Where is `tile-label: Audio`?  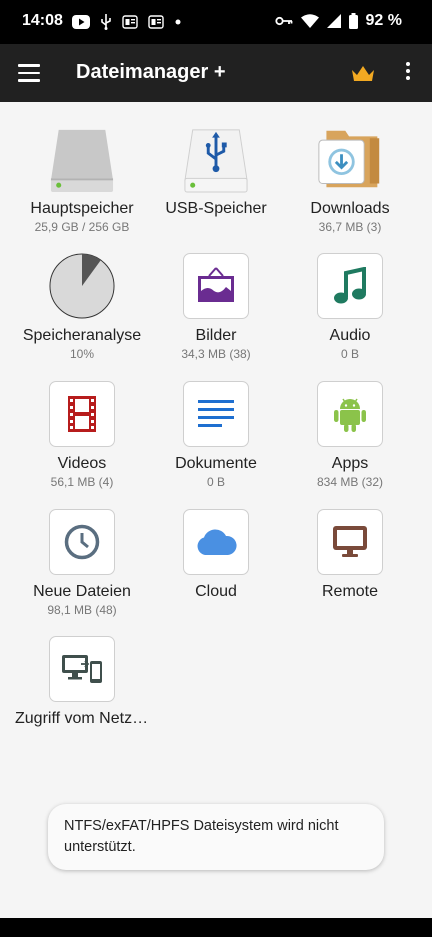
tile-label: Audio is located at coordinates (350, 335).